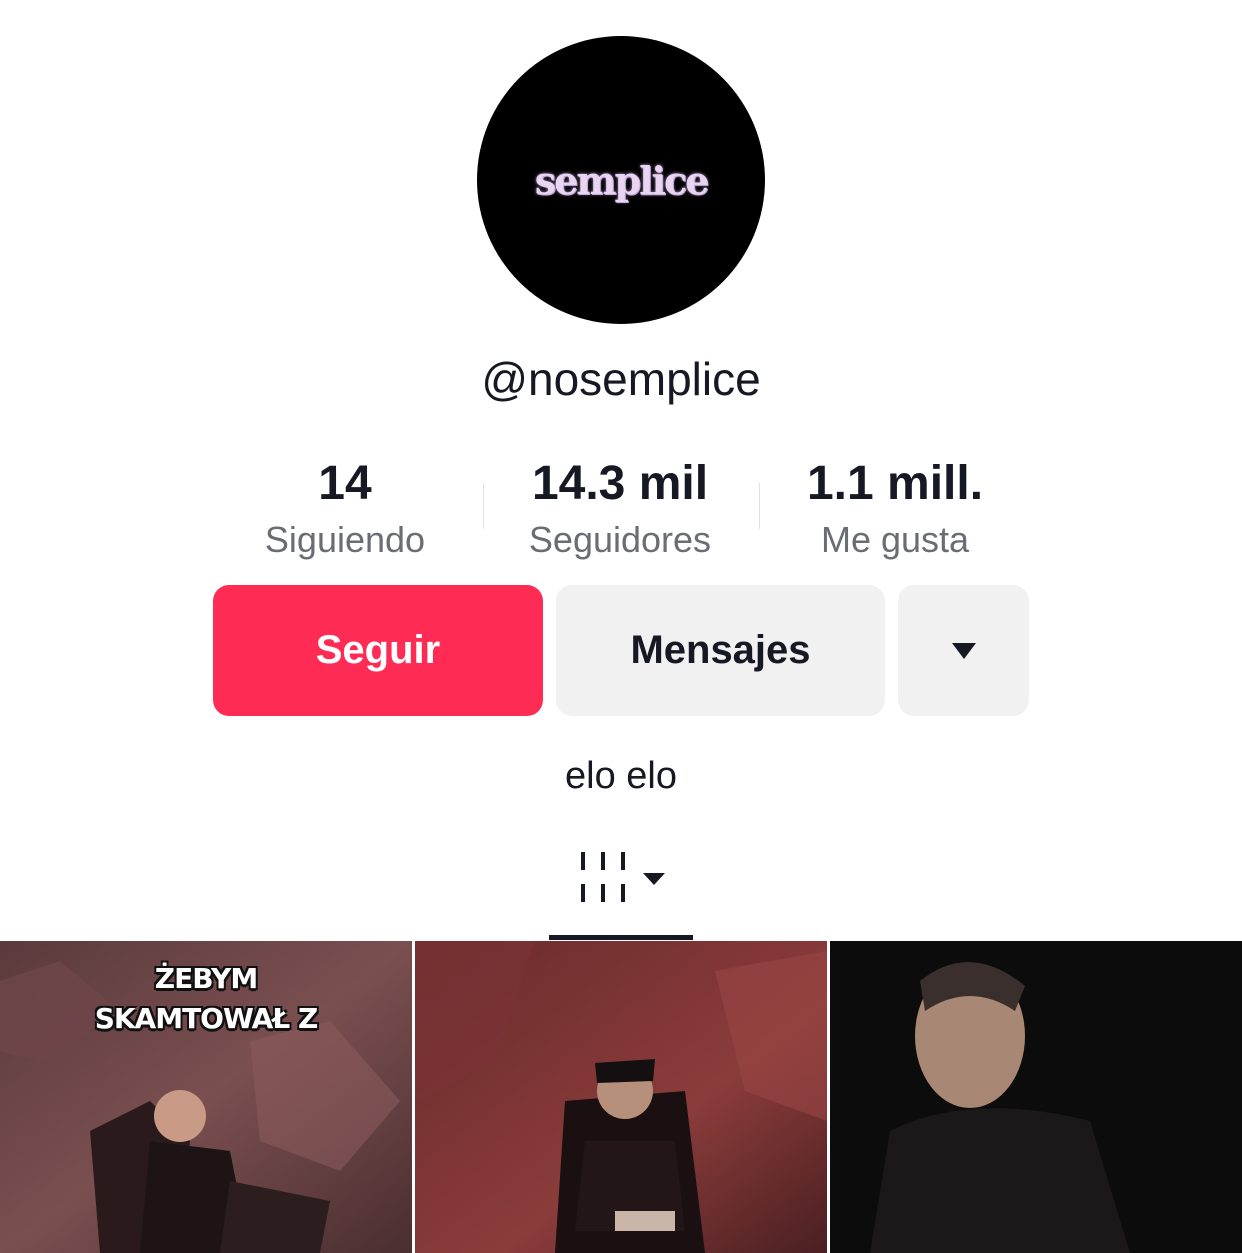 This screenshot has width=1242, height=1253. I want to click on stat-followers-count: 14.3 mil, so click(620, 483).